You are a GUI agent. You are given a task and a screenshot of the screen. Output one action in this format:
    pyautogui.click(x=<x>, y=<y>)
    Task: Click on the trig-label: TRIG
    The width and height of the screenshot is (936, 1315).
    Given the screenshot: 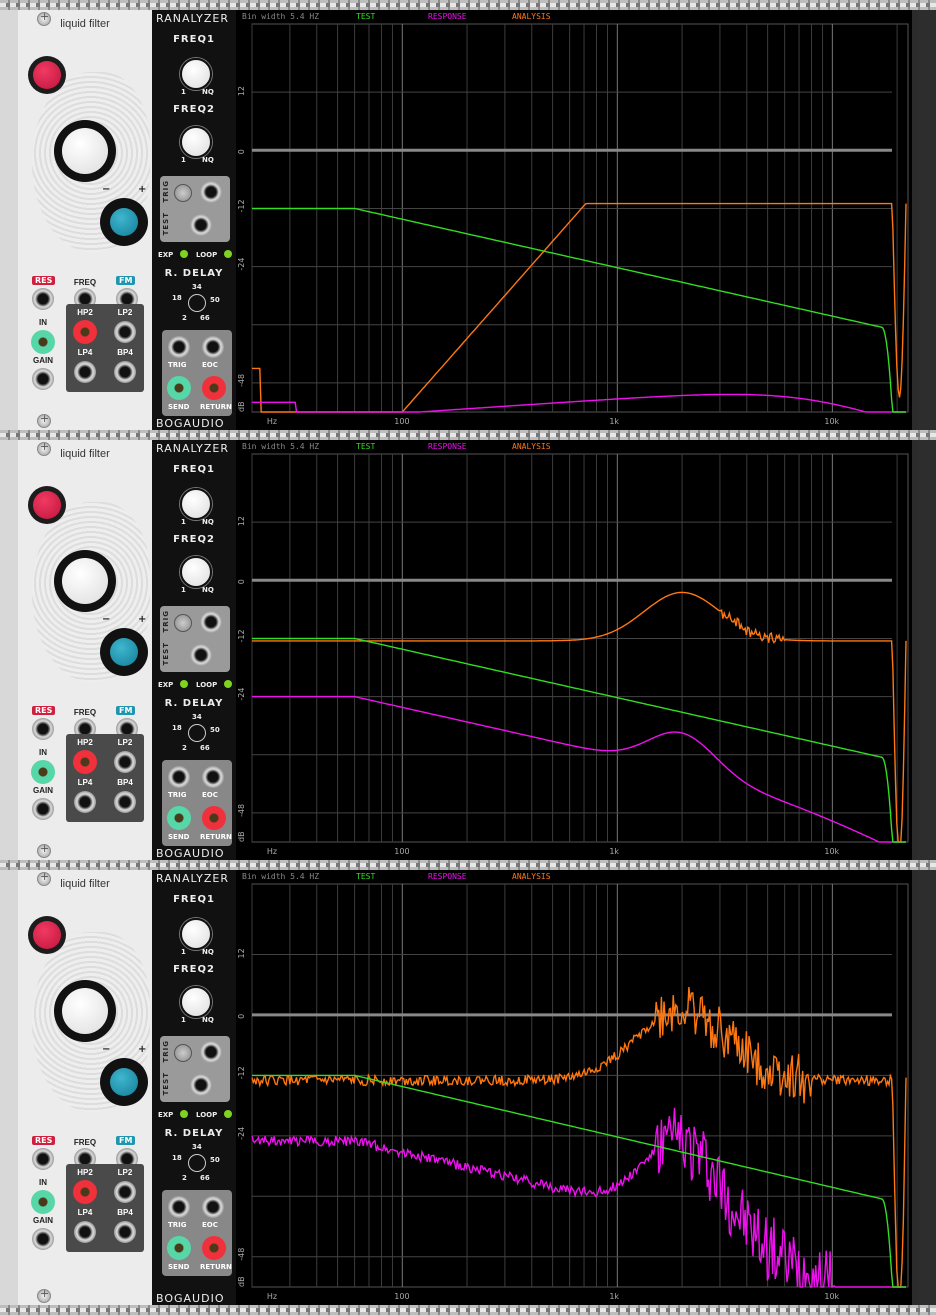 What is the action you would take?
    pyautogui.click(x=166, y=191)
    